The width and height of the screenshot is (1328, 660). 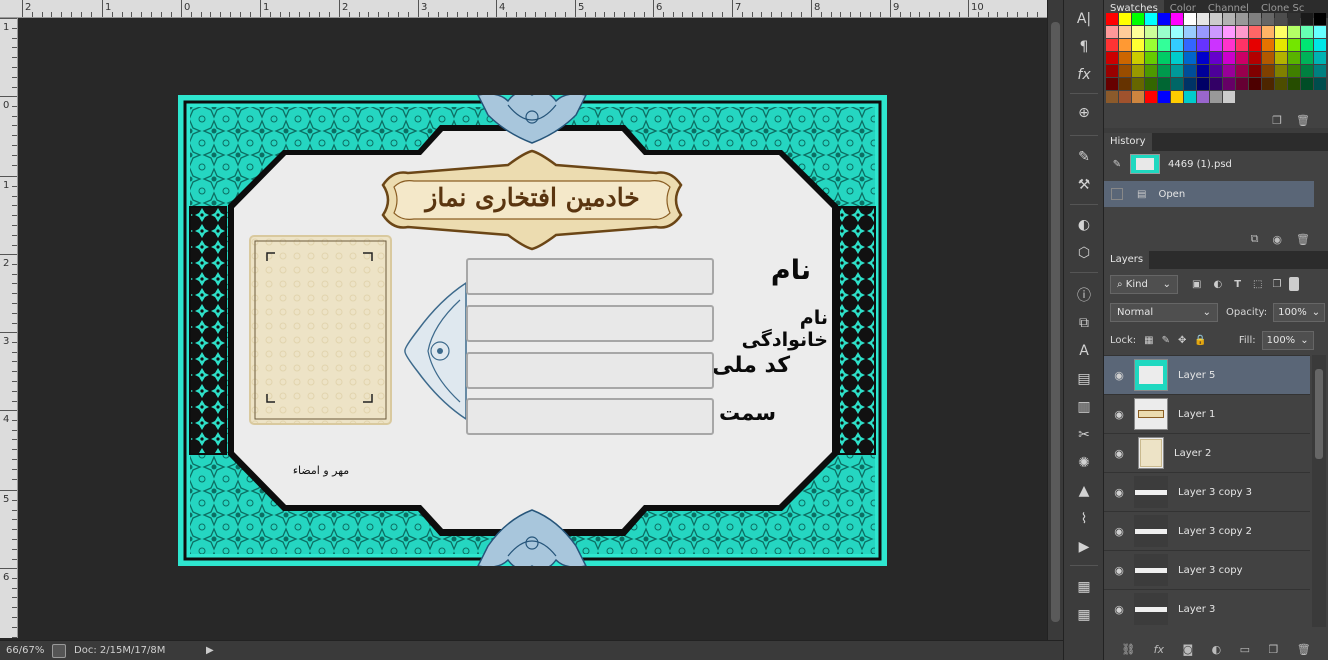 What do you see at coordinates (1144, 284) in the screenshot?
I see `filter-kind-select: ⌕ Kind ⌄` at bounding box center [1144, 284].